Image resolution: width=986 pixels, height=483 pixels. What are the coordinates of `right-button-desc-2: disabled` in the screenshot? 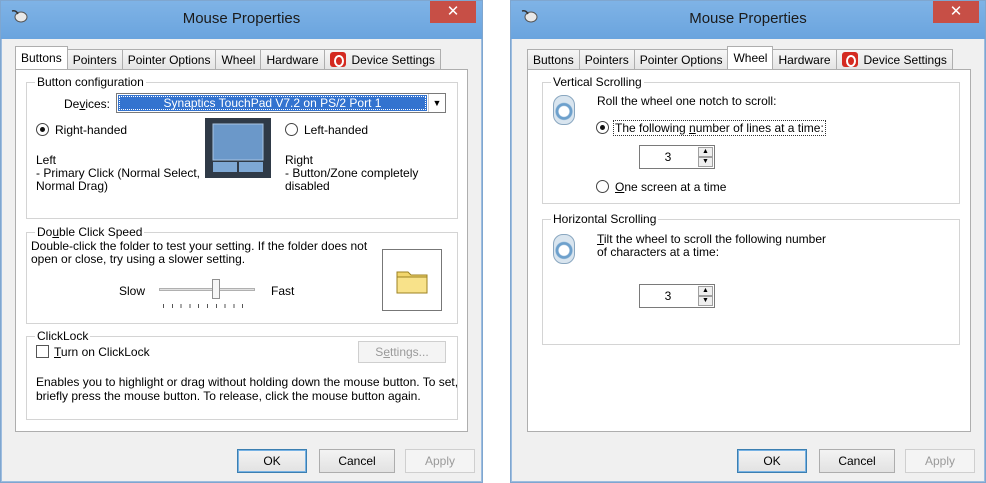 It's located at (307, 186).